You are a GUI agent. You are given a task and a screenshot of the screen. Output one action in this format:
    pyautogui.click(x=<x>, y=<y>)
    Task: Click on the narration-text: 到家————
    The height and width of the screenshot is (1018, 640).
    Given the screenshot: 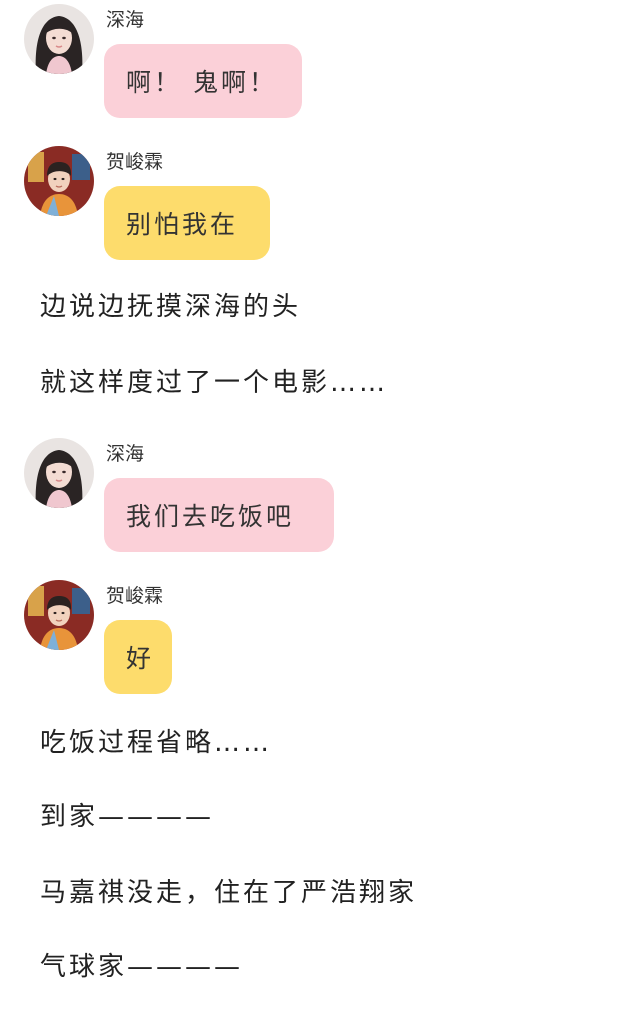 What is the action you would take?
    pyautogui.click(x=127, y=817)
    